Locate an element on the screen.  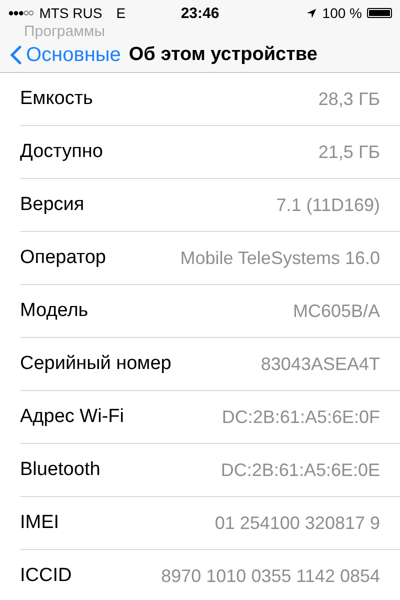
row-value: 7.1 (11D169) is located at coordinates (328, 205).